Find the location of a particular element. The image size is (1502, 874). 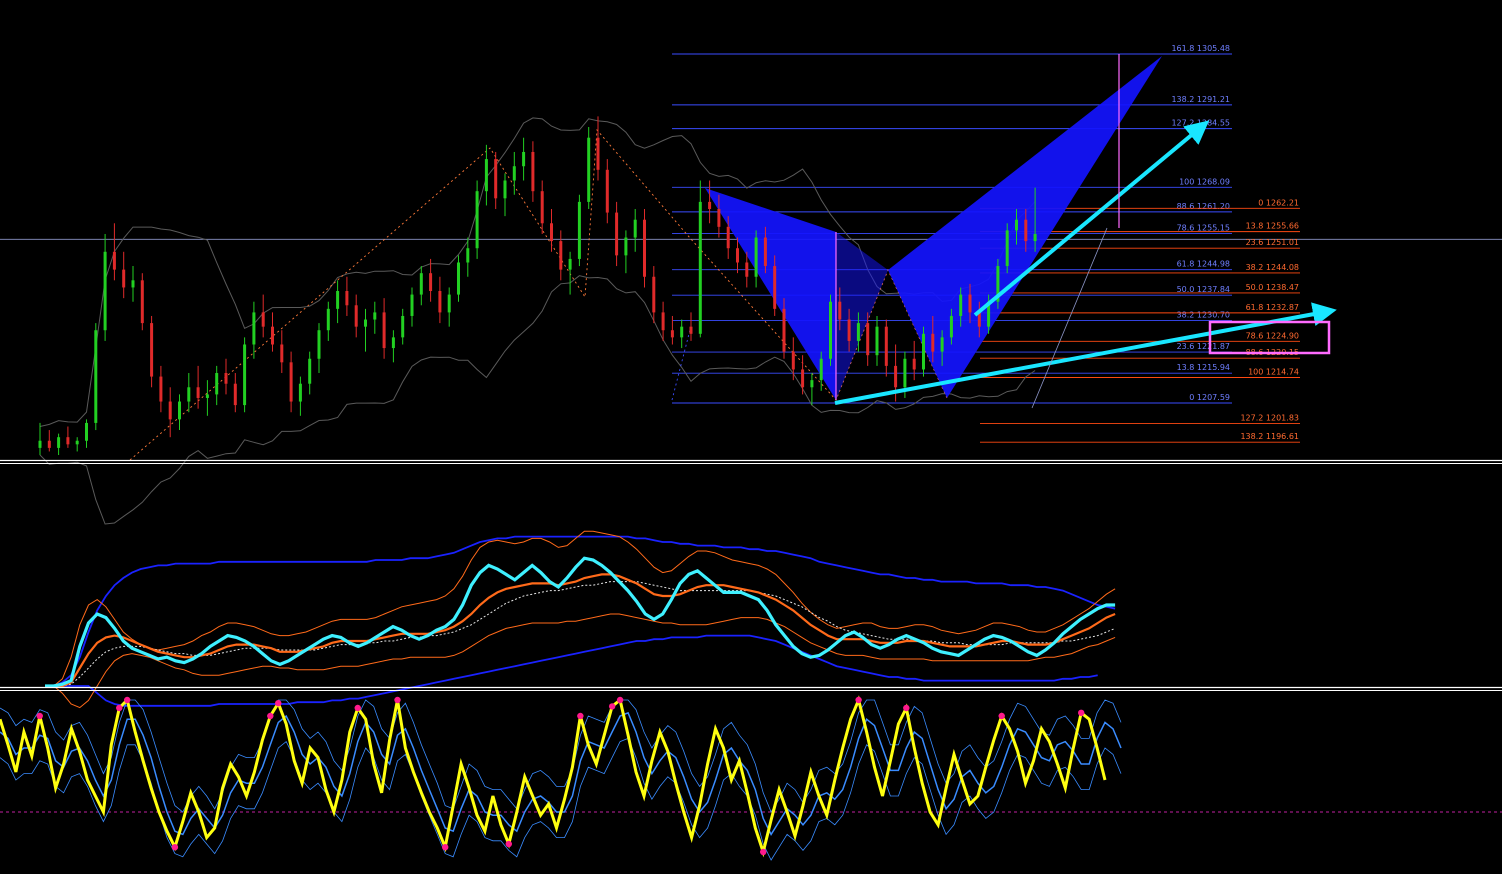

fib-blue-level-label: 13.8 1215.94 is located at coordinates (1203, 367).